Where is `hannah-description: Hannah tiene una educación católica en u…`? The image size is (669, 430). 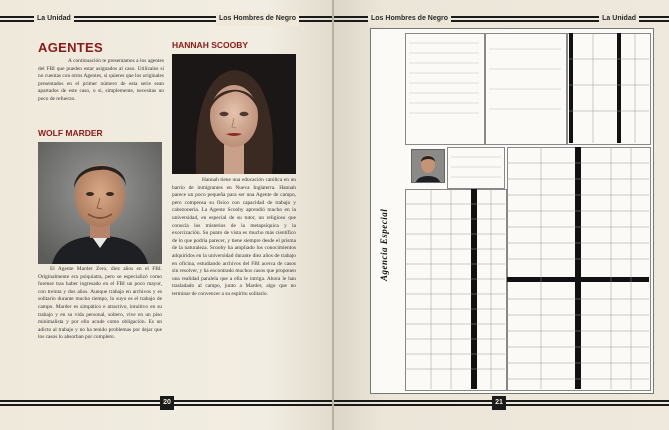
hannah-description: Hannah tiene una educación católica en u… is located at coordinates (234, 237).